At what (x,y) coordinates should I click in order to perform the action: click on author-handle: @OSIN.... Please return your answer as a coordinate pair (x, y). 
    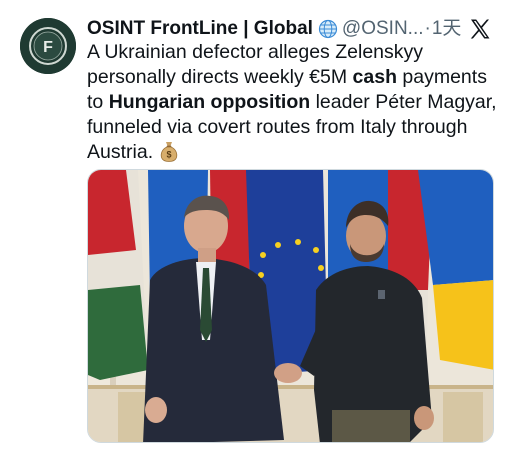
    Looking at the image, I should click on (383, 29).